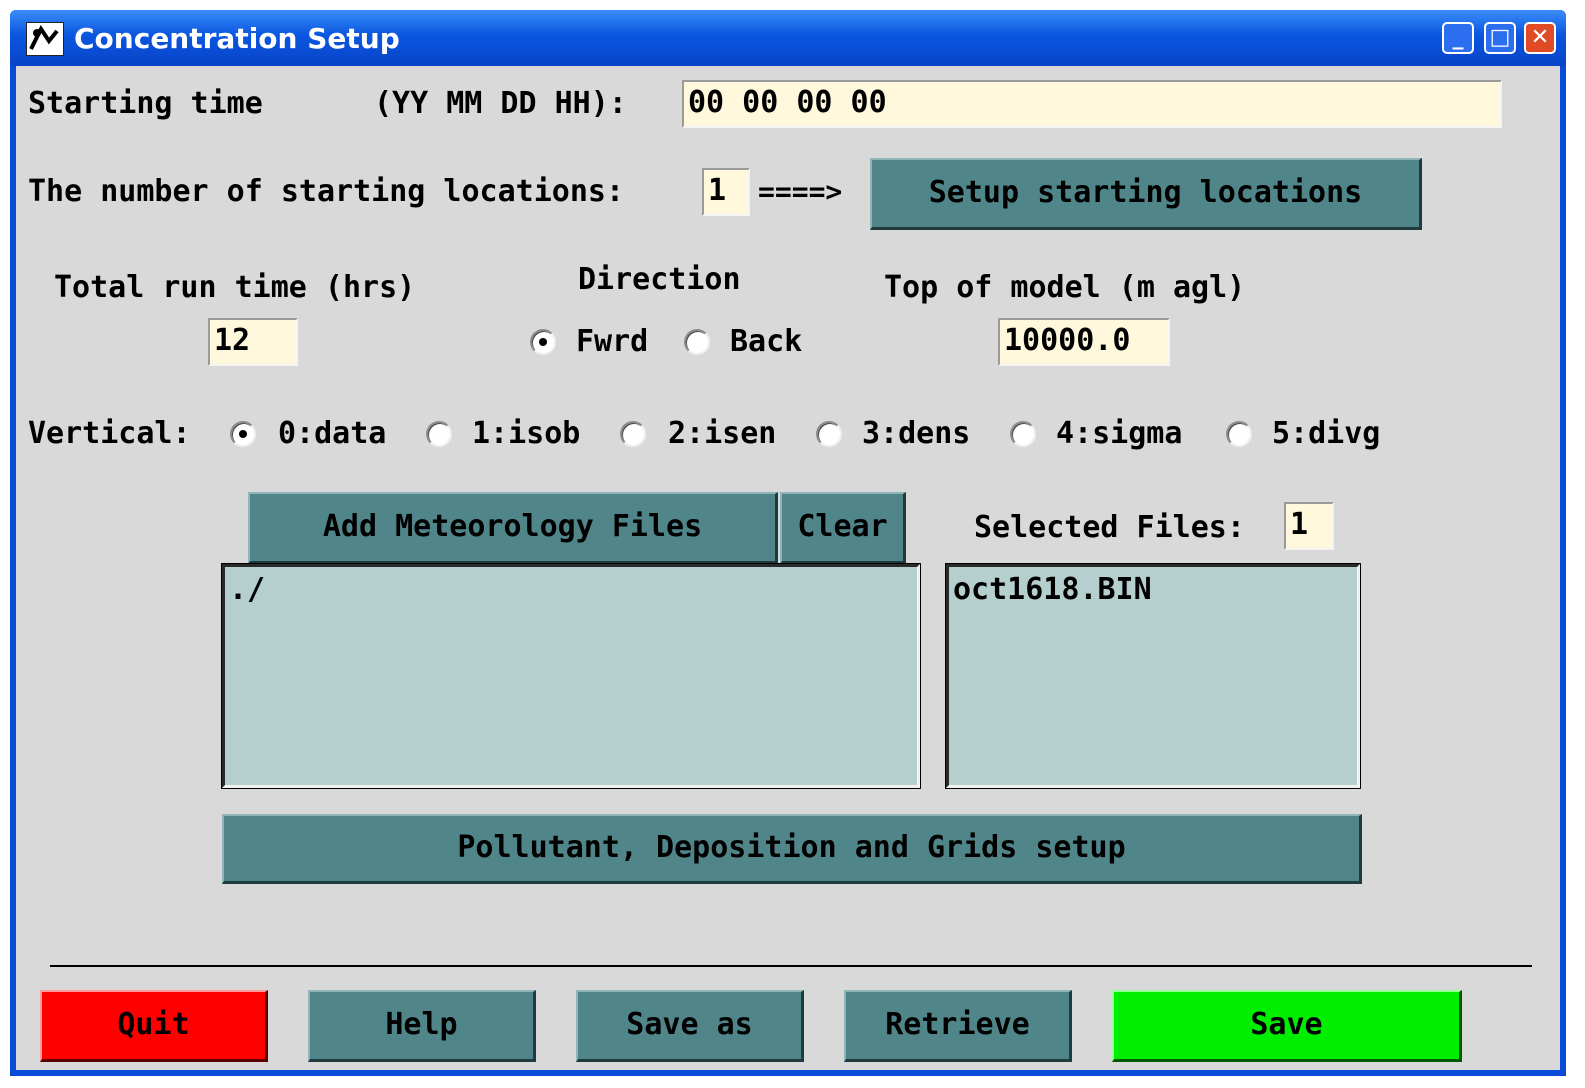 The image size is (1585, 1088). What do you see at coordinates (1500, 38) in the screenshot?
I see `maximize-icon: □` at bounding box center [1500, 38].